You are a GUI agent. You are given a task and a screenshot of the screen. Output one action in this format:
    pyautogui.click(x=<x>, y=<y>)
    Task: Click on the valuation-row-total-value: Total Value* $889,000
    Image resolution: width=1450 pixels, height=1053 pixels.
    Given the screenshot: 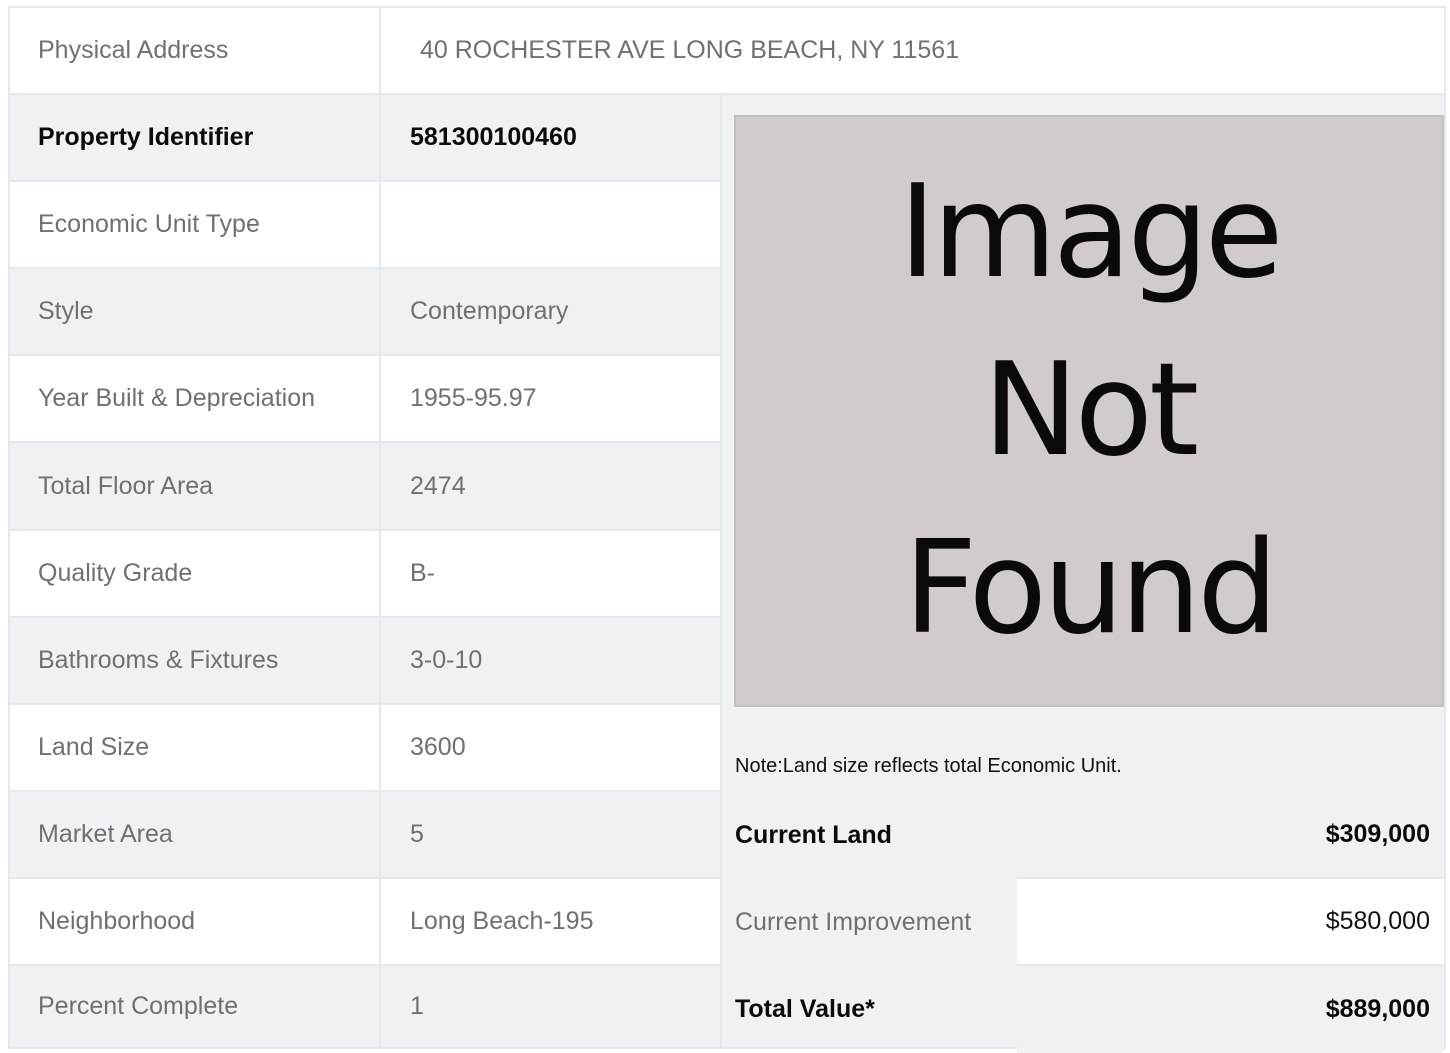 What is the action you would take?
    pyautogui.click(x=1083, y=1009)
    